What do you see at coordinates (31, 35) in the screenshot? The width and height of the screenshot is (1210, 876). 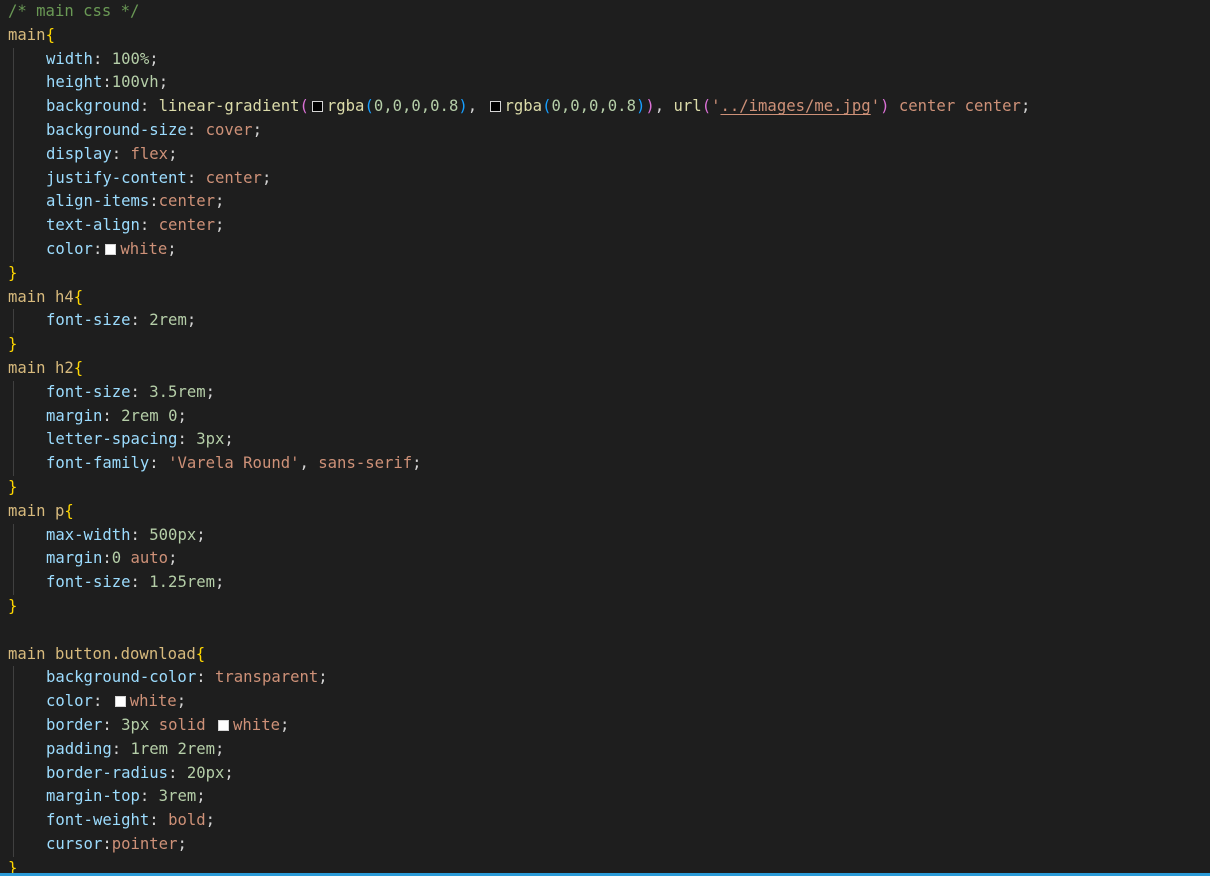 I see `code-line-content: main{` at bounding box center [31, 35].